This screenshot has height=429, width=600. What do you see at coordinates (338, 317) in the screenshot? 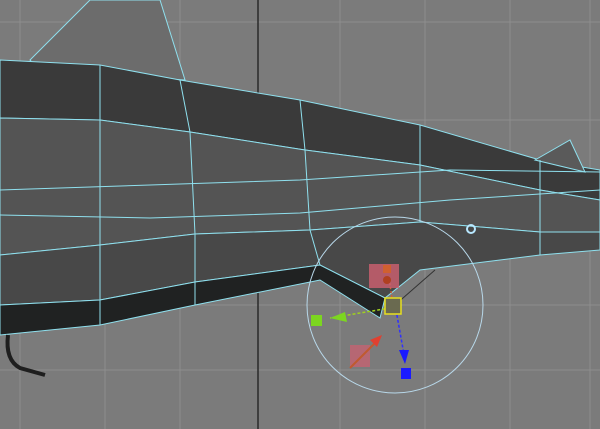
I see `x-axis-arrow` at bounding box center [338, 317].